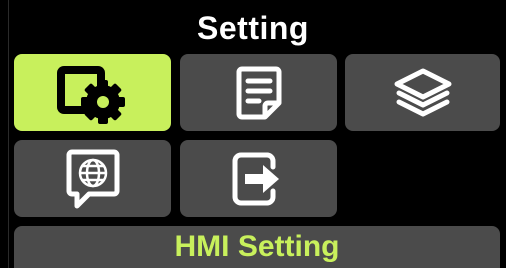 Image resolution: width=506 pixels, height=268 pixels. I want to click on menu-item-exit, so click(258, 178).